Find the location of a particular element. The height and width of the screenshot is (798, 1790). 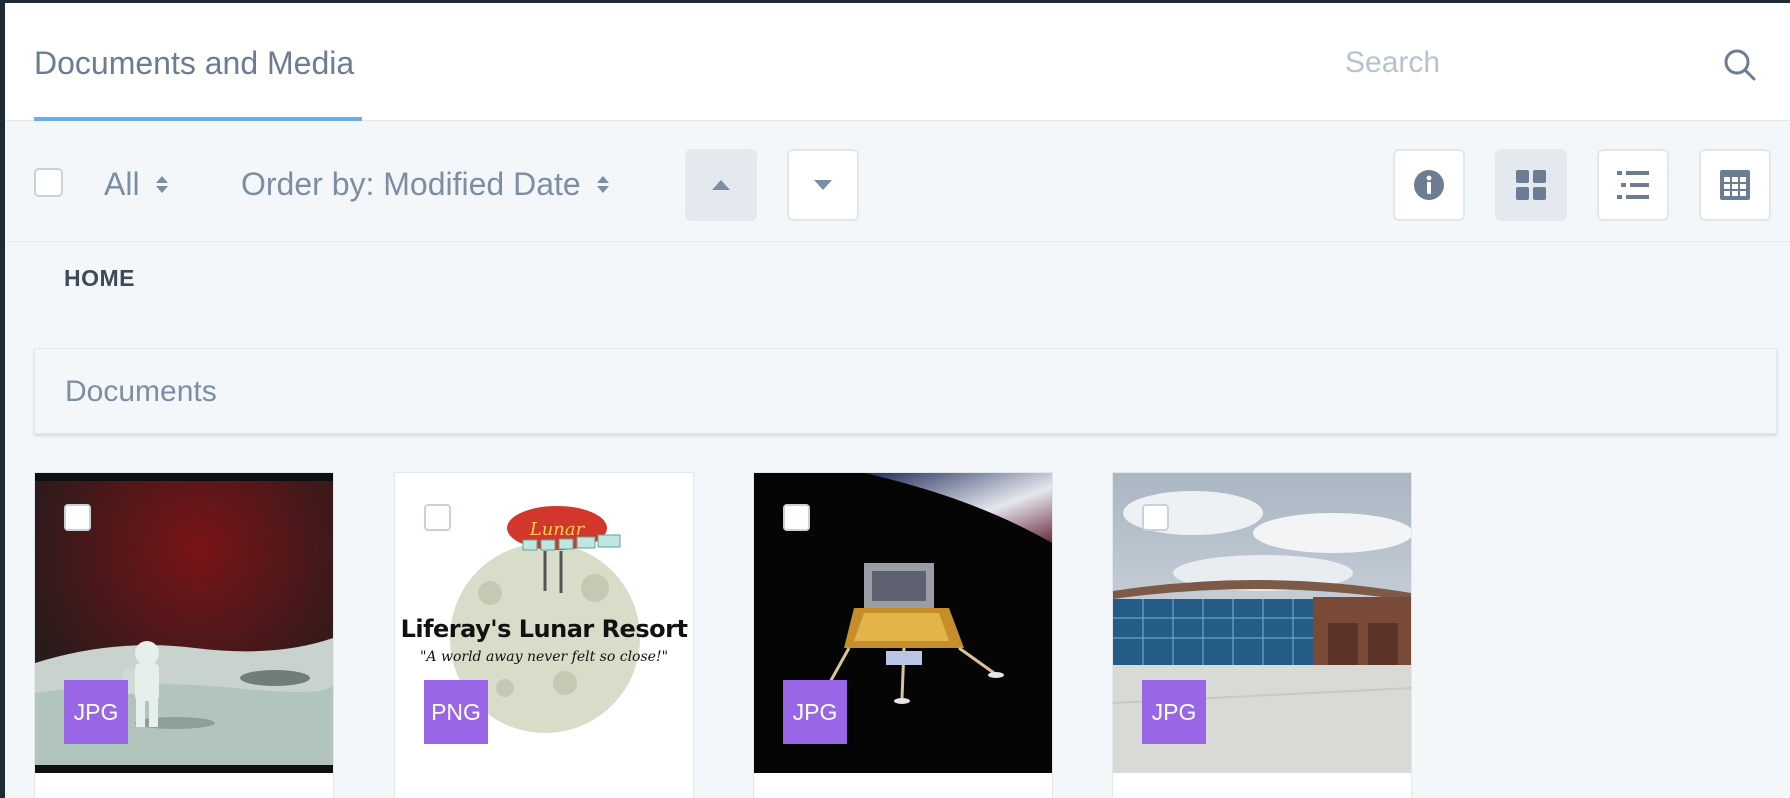

display-list-button is located at coordinates (1633, 185).